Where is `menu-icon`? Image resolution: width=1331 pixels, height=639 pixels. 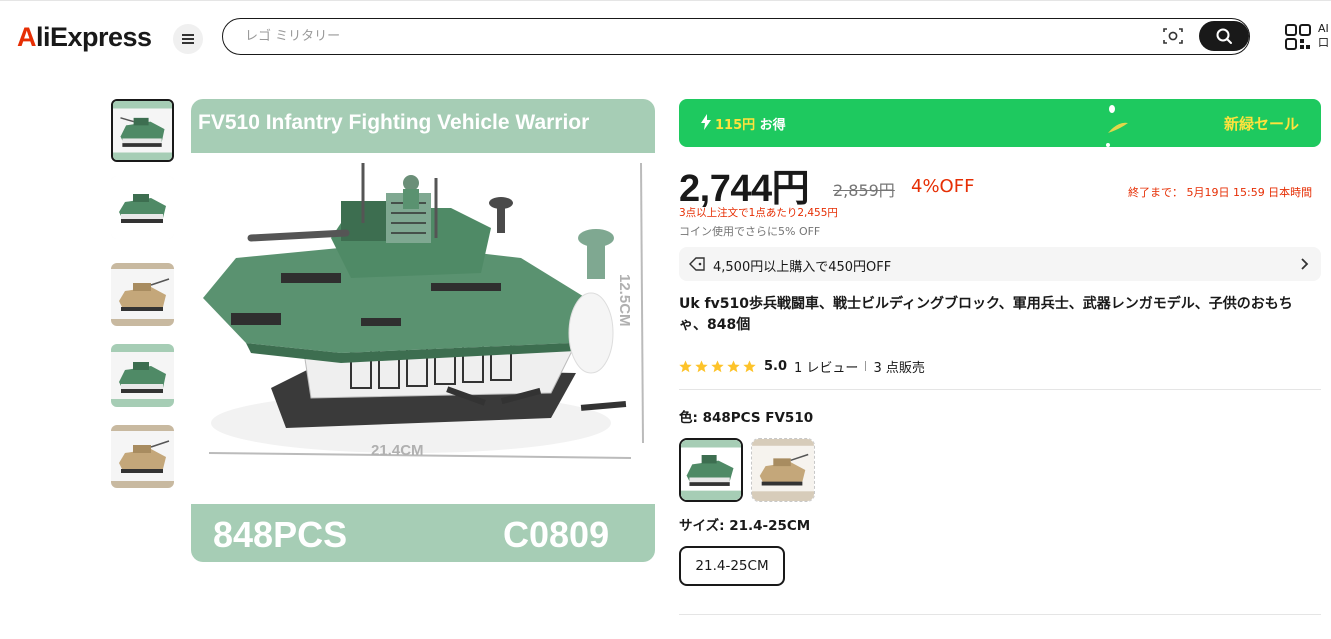 menu-icon is located at coordinates (188, 39).